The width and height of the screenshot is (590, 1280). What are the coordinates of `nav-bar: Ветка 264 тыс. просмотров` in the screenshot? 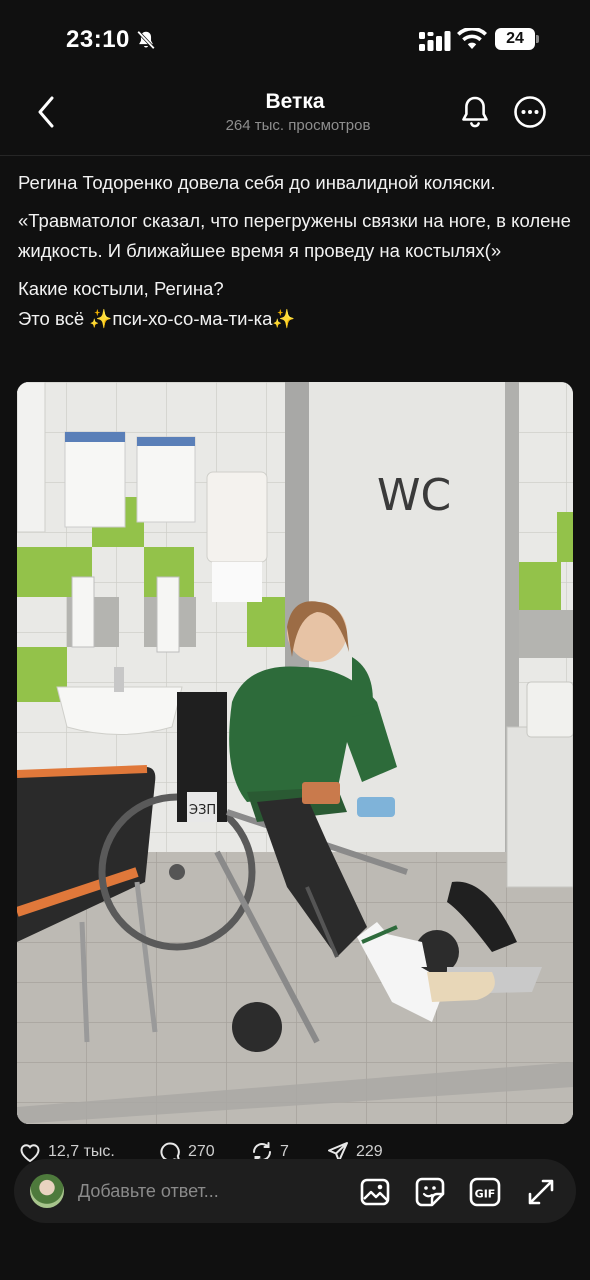 It's located at (295, 118).